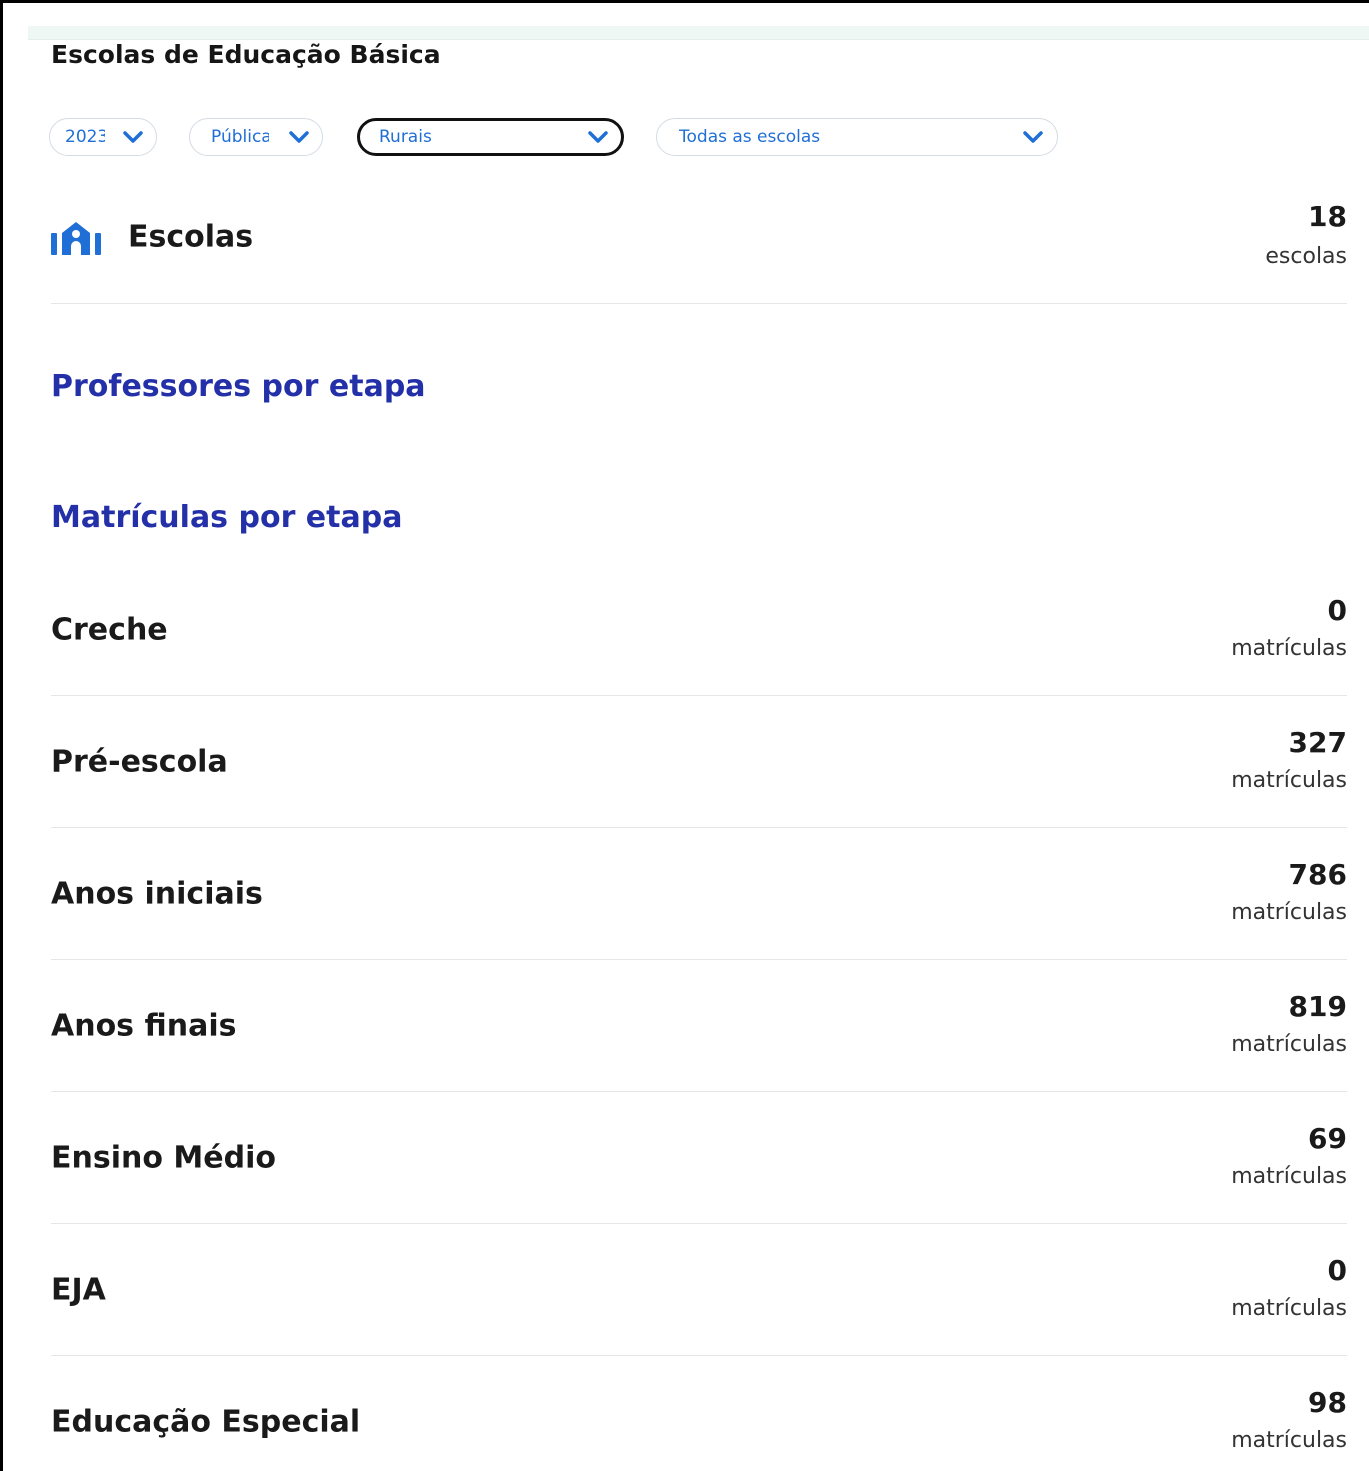  What do you see at coordinates (191, 237) in the screenshot?
I see `schools-label: Escolas` at bounding box center [191, 237].